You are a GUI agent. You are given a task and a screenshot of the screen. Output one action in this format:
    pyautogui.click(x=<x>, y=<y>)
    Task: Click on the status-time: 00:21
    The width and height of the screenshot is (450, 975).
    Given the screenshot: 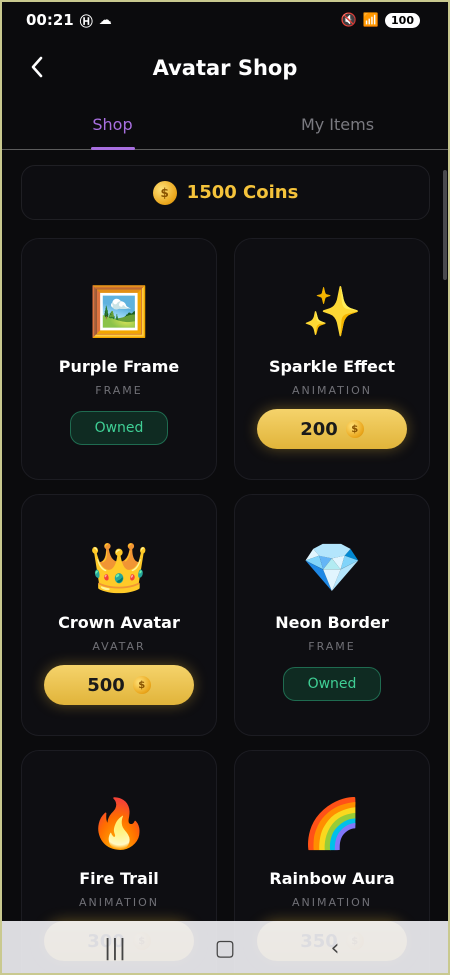 What is the action you would take?
    pyautogui.click(x=50, y=20)
    